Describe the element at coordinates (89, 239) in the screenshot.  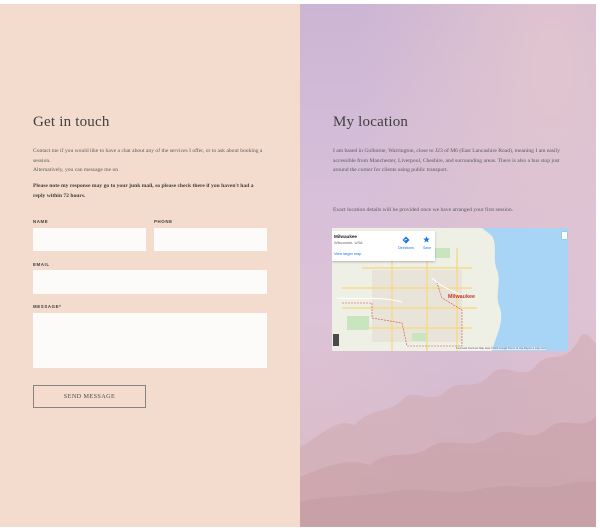
I see `name-input` at that location.